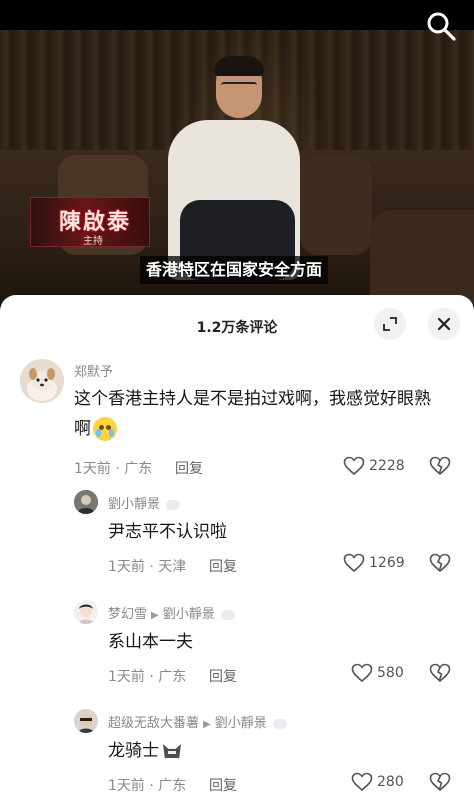  What do you see at coordinates (145, 751) in the screenshot?
I see `reply-text: 龙骑士` at bounding box center [145, 751].